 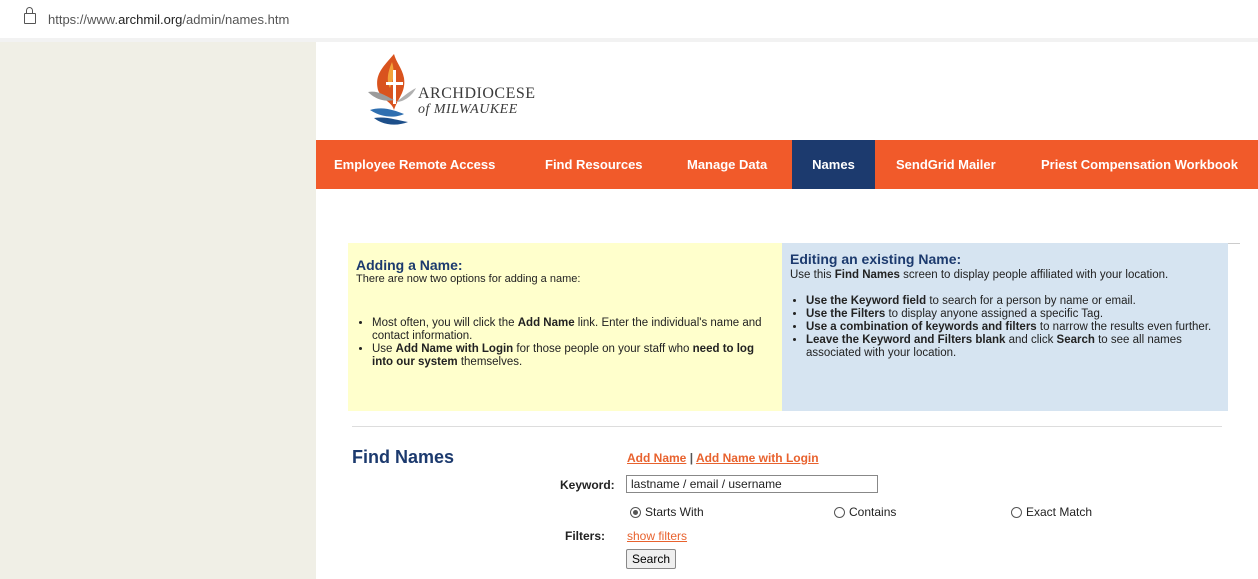 I want to click on logo-text-archdiocese: ARCHDIOCESE, so click(x=477, y=93).